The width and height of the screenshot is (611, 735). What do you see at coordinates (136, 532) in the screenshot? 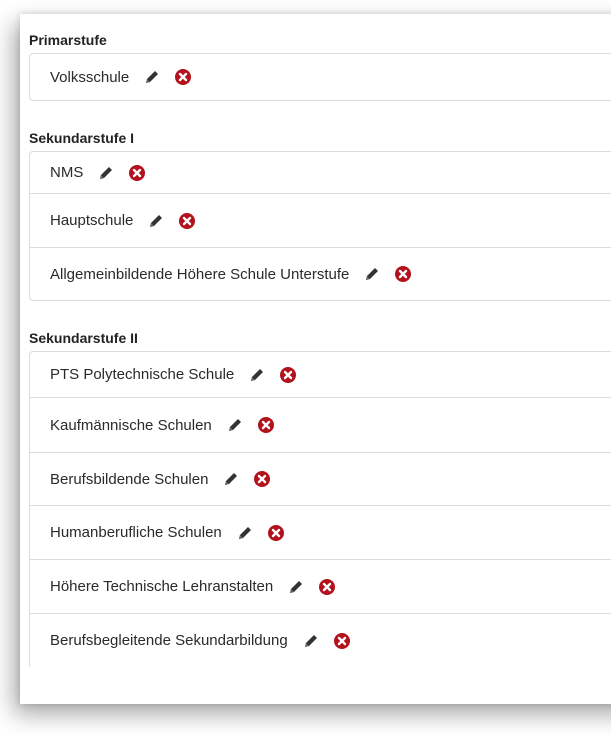
I see `item-label: Humanberufliche Schulen` at bounding box center [136, 532].